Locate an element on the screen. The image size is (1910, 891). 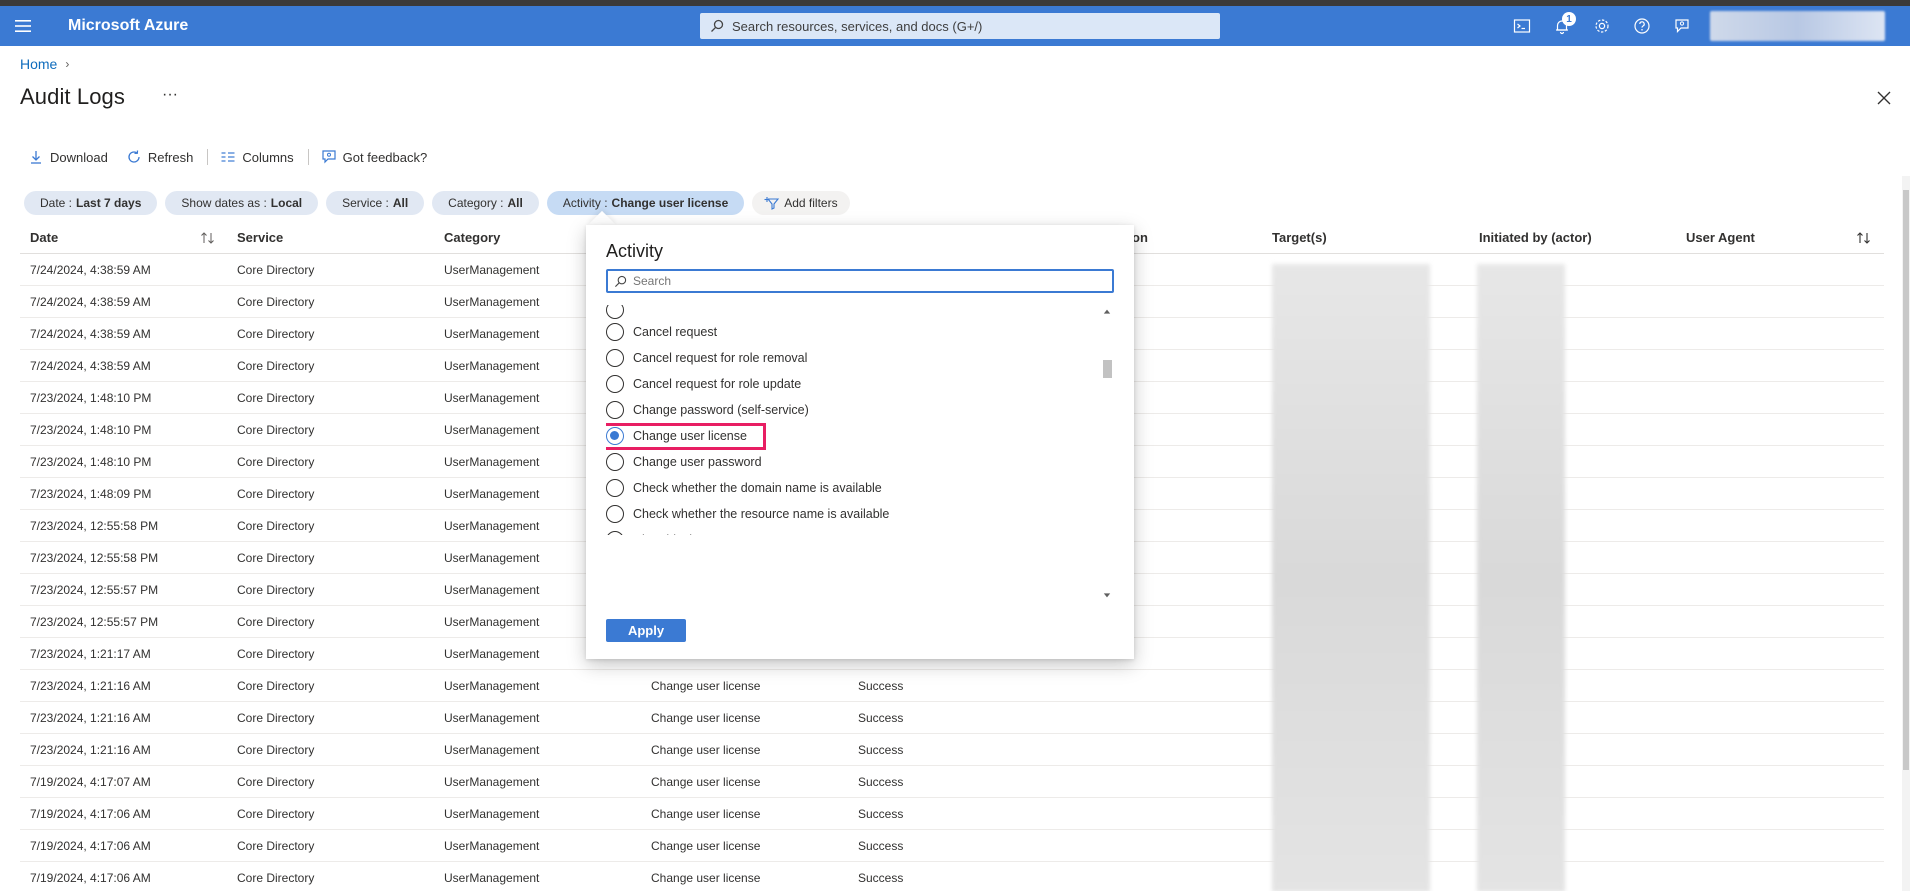
gear-icon is located at coordinates (1602, 26).